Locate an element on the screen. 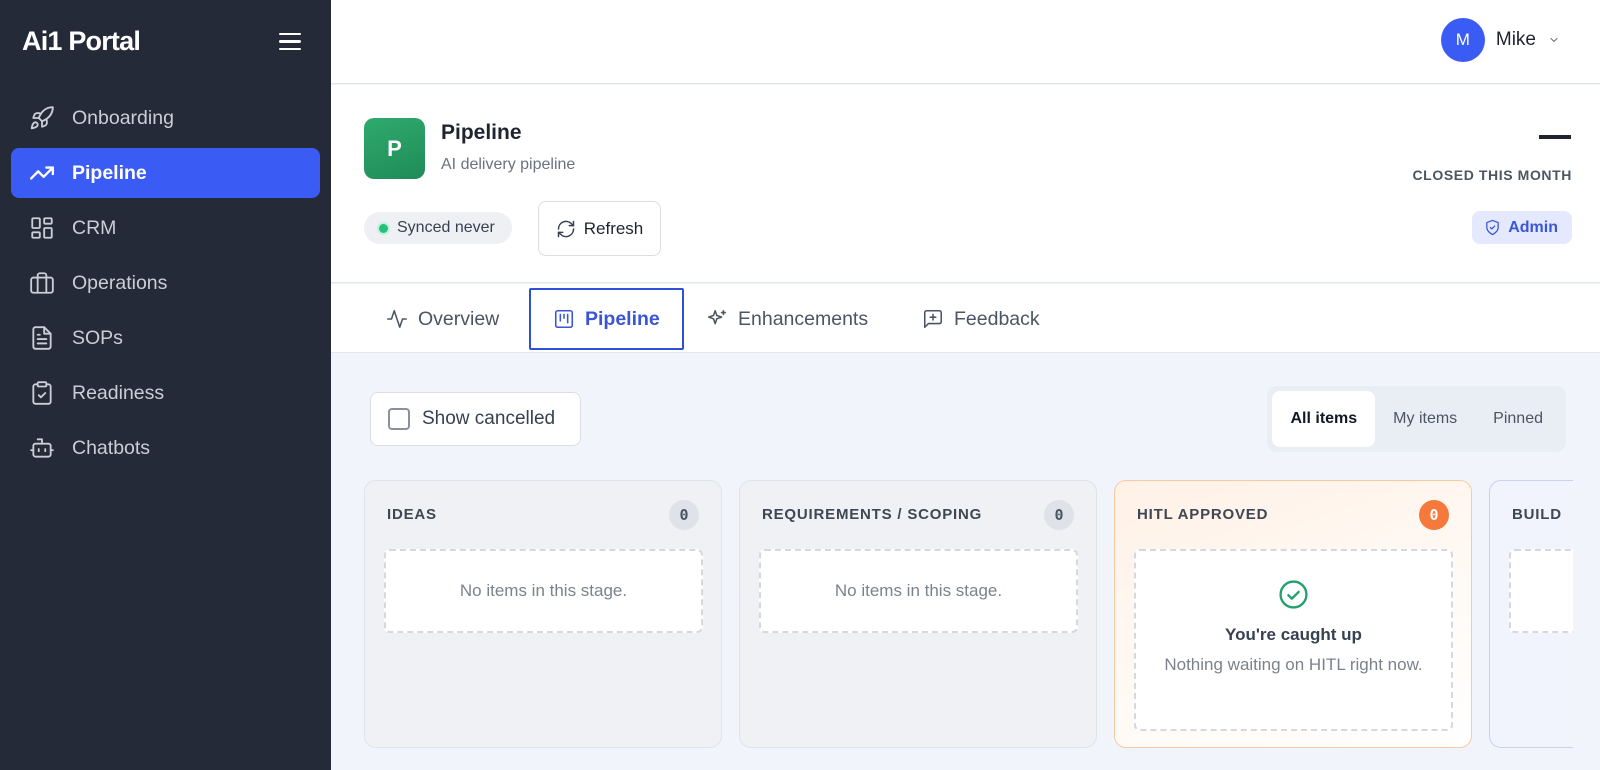 The height and width of the screenshot is (770, 1600). document-icon is located at coordinates (42, 338).